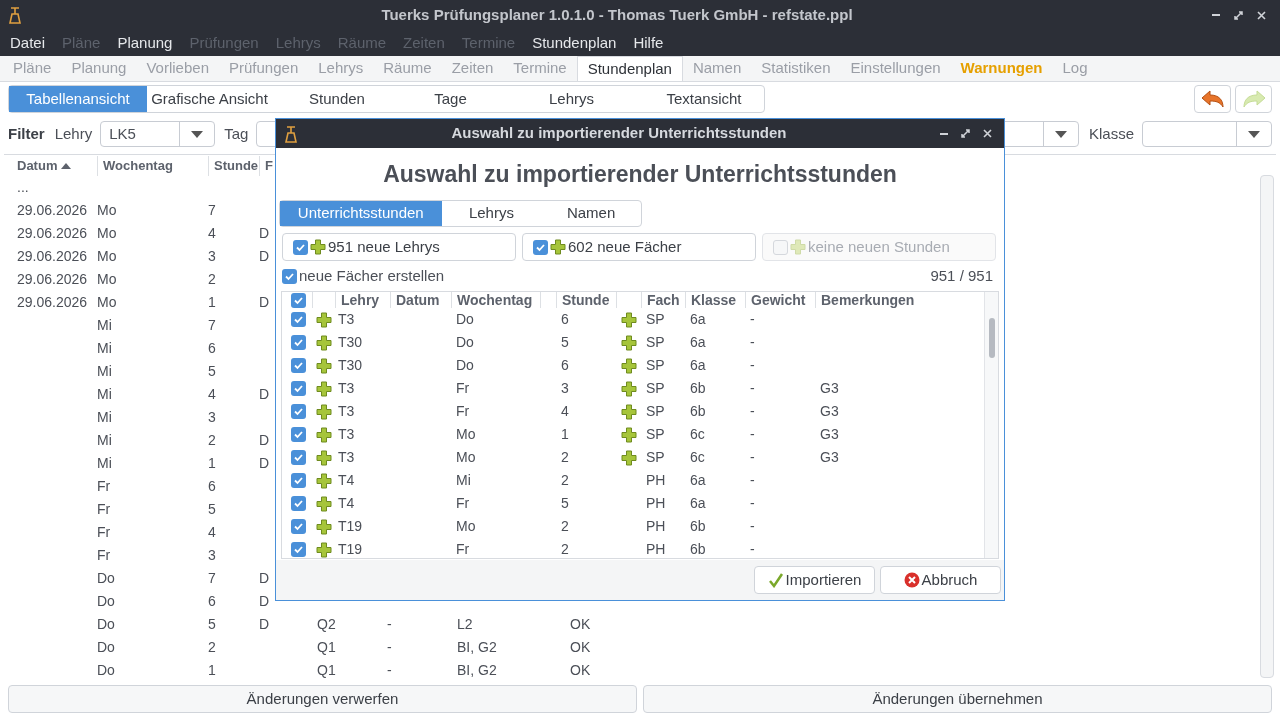 This screenshot has width=1280, height=720. What do you see at coordinates (78, 99) in the screenshot?
I see `view-tab: Tabellenansicht` at bounding box center [78, 99].